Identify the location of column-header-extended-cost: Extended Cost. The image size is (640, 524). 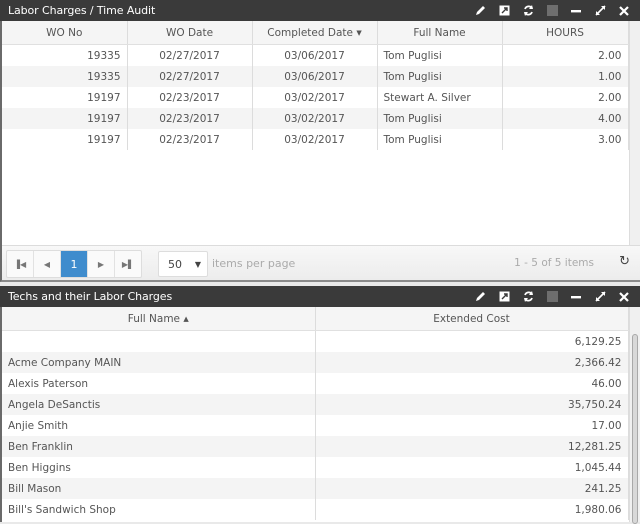
(472, 319).